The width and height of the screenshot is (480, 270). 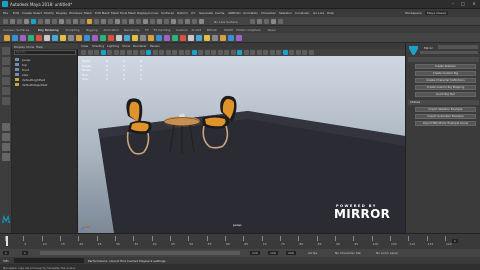 I want to click on menu-item-surfaces: Surfaces, so click(x=167, y=13).